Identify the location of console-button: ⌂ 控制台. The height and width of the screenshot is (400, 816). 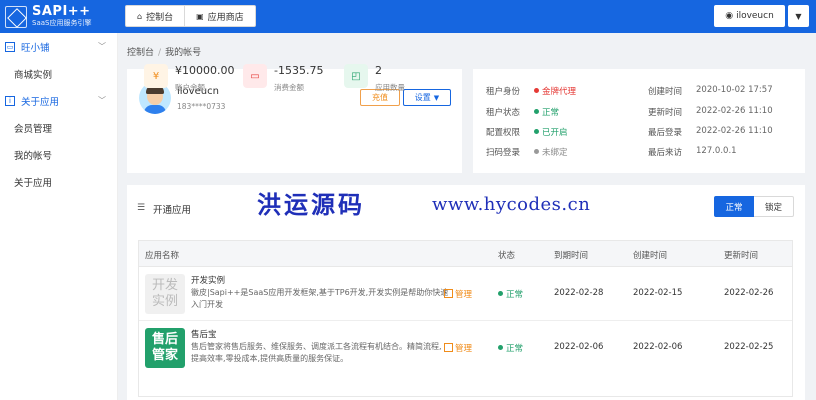
(155, 16).